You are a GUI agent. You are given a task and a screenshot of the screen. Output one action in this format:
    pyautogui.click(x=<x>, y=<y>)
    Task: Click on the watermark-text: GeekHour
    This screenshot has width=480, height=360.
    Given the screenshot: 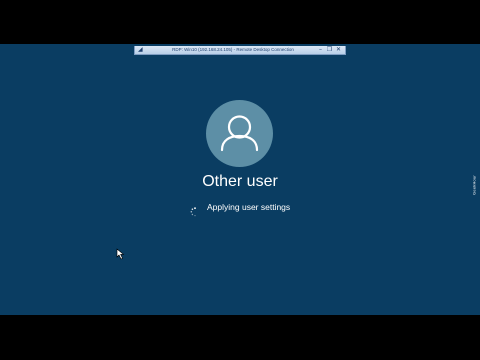 What is the action you would take?
    pyautogui.click(x=474, y=185)
    